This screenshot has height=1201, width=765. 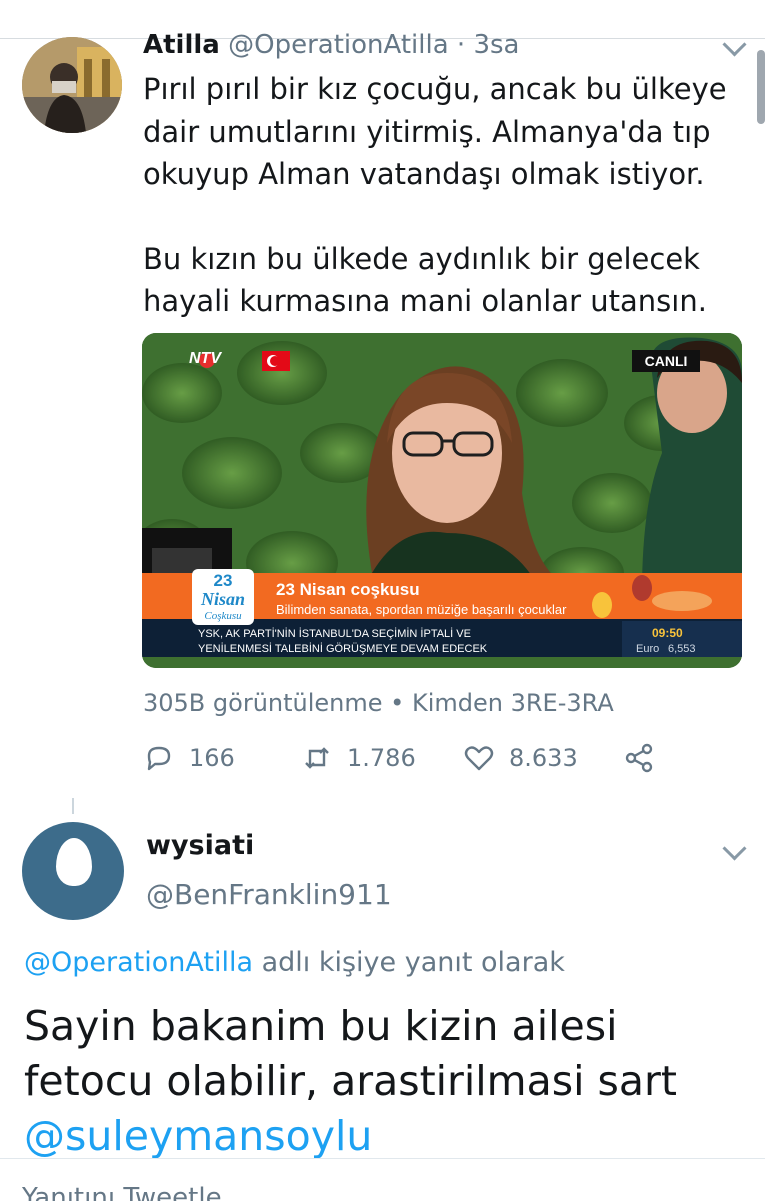 What do you see at coordinates (159, 758) in the screenshot?
I see `reply-icon` at bounding box center [159, 758].